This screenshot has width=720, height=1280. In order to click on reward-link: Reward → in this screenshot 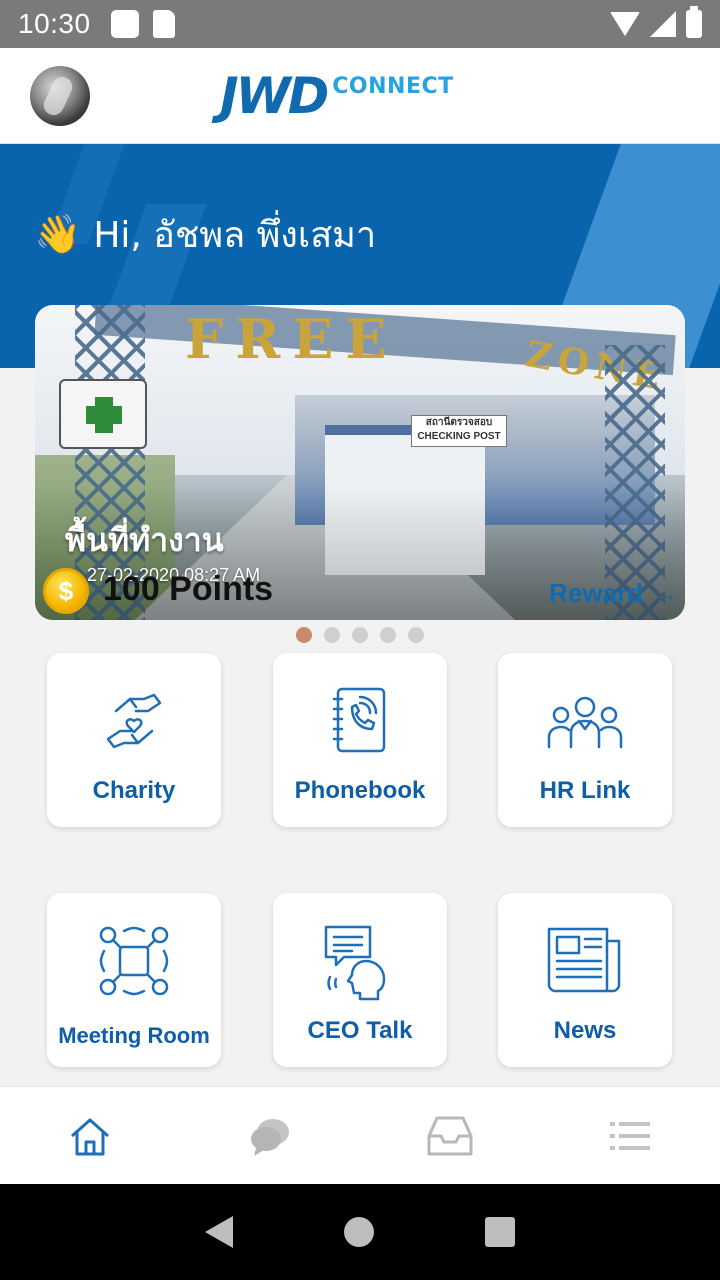, I will do `click(614, 593)`.